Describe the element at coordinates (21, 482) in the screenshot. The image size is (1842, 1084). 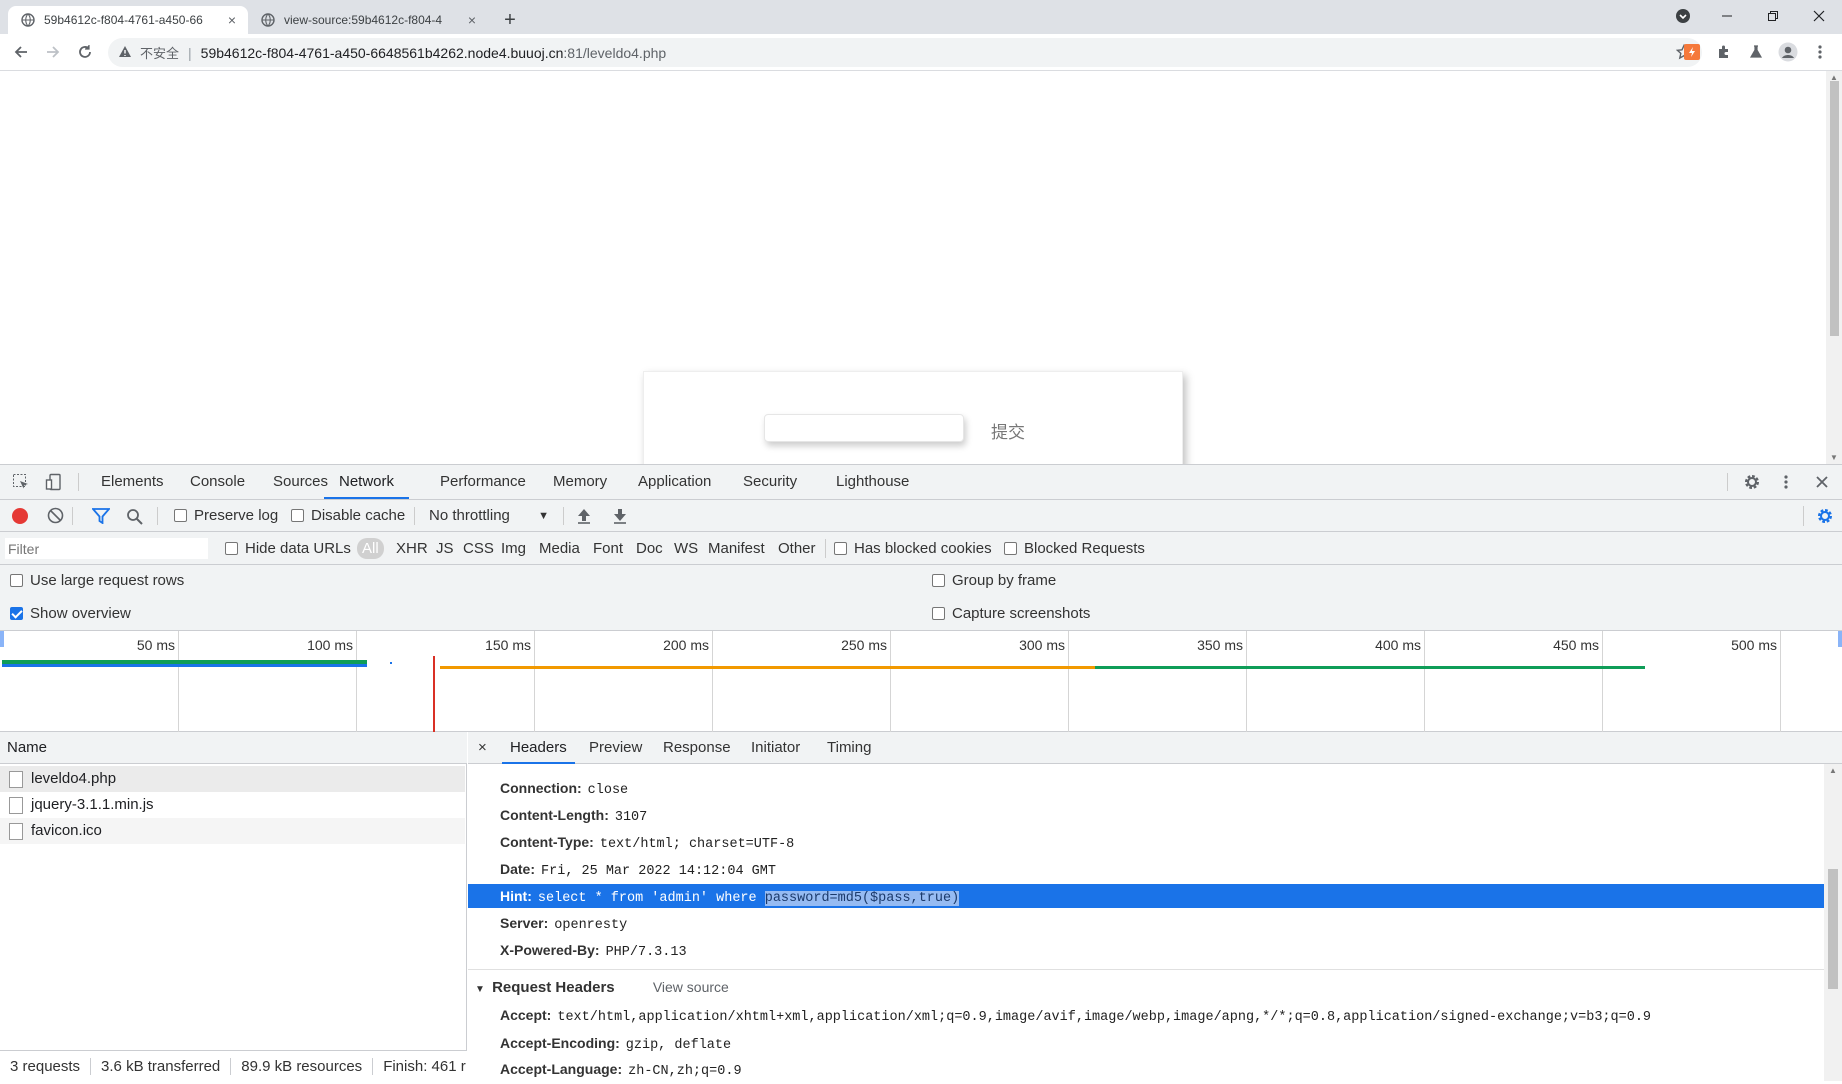
I see `inspect-element-icon` at that location.